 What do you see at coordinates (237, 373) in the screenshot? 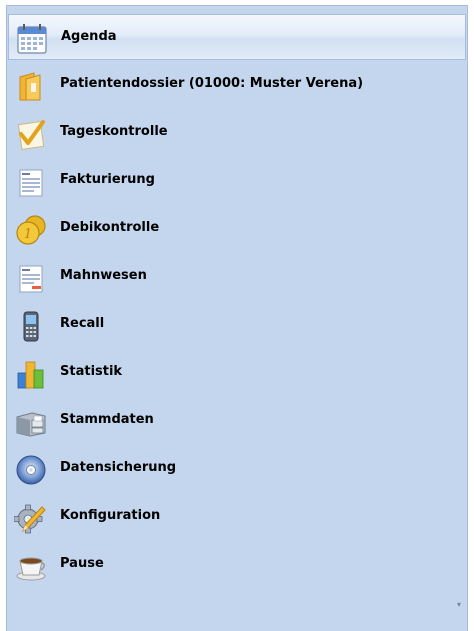
I see `nav-item-statistik: Statistik` at bounding box center [237, 373].